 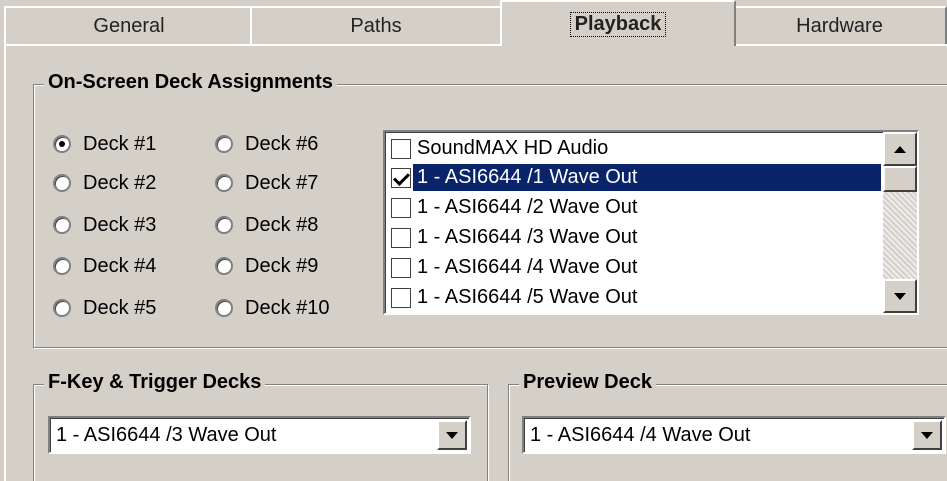 I want to click on list-item: 1 - ASI6644 /2 Wave Out, so click(x=633, y=207).